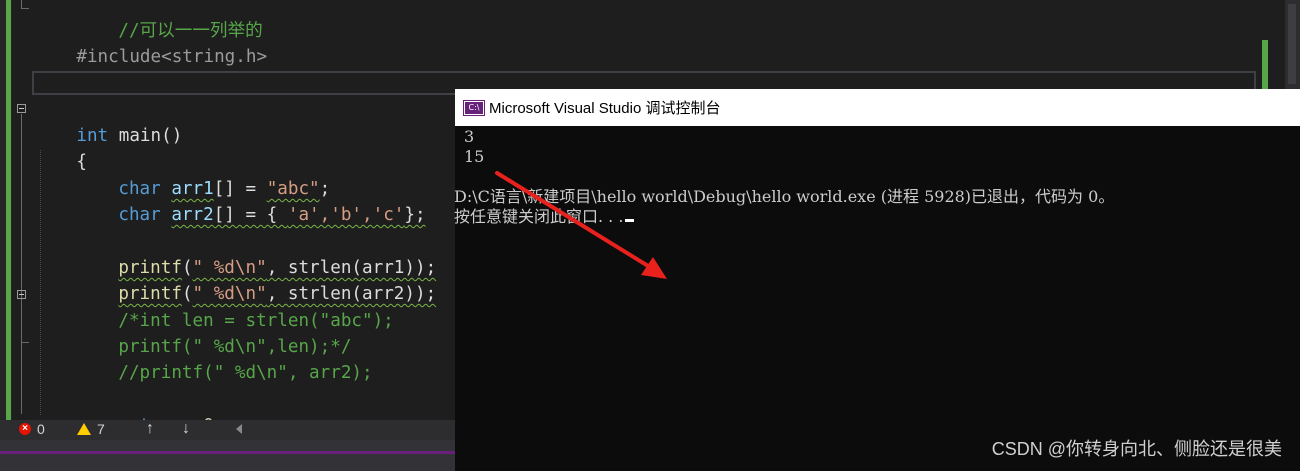  What do you see at coordinates (41, 429) in the screenshot?
I see `error-count-value: 0` at bounding box center [41, 429].